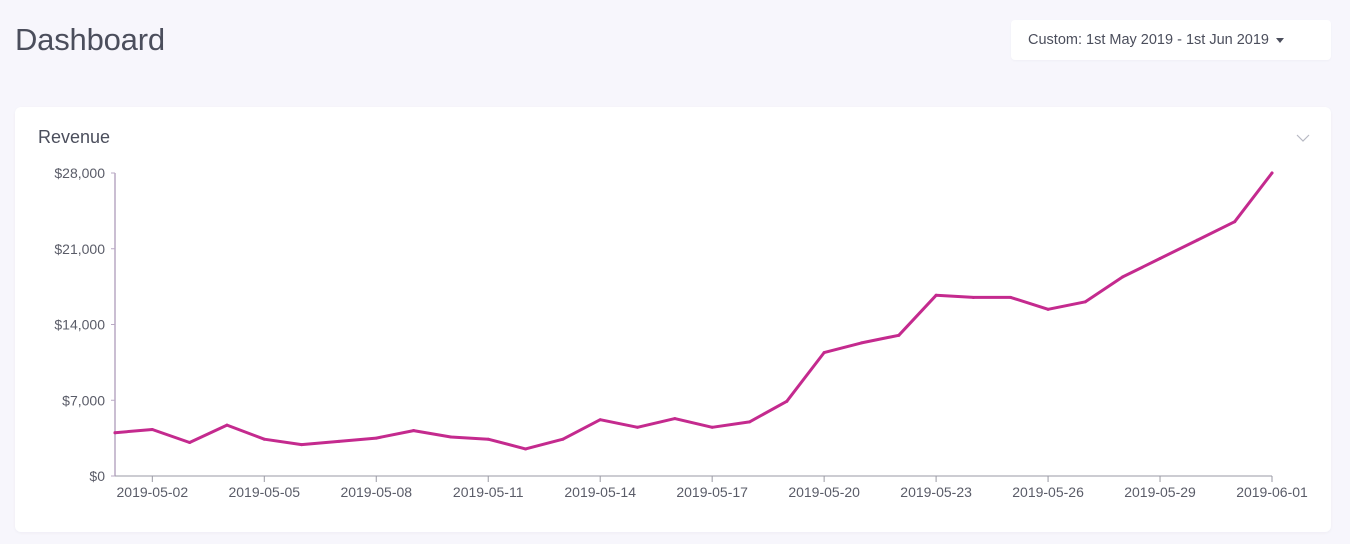 Image resolution: width=1350 pixels, height=544 pixels. Describe the element at coordinates (1272, 492) in the screenshot. I see `x-tick-label: 2019-06-01` at that location.